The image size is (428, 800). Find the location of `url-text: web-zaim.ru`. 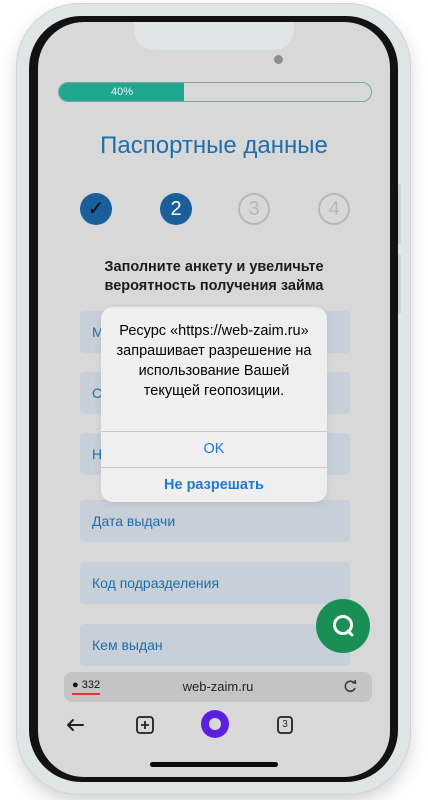

url-text: web-zaim.ru is located at coordinates (218, 687).